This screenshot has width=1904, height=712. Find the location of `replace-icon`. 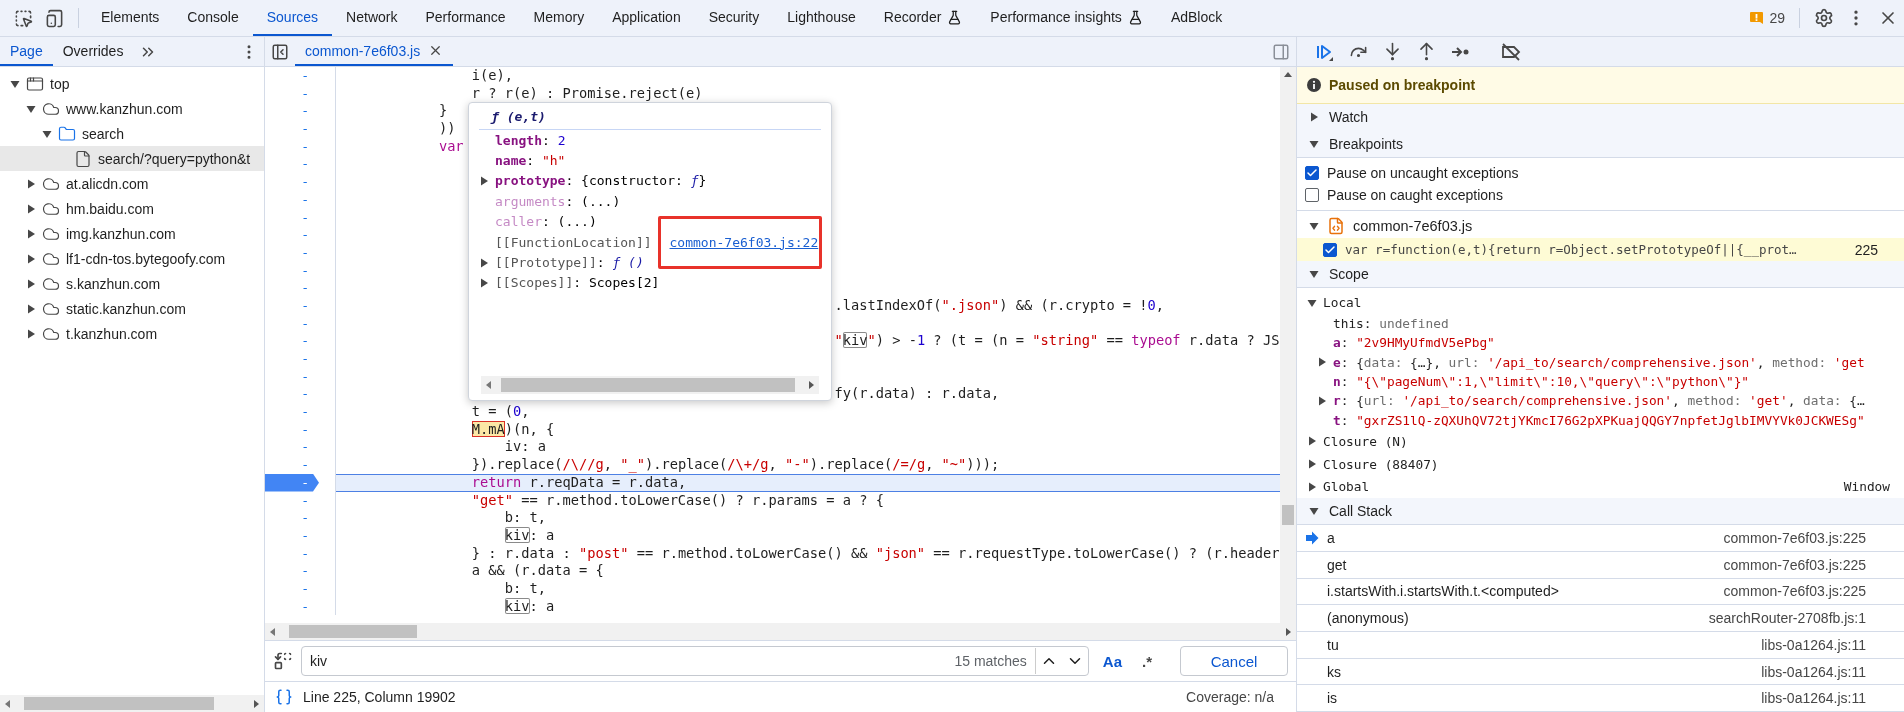

replace-icon is located at coordinates (283, 661).